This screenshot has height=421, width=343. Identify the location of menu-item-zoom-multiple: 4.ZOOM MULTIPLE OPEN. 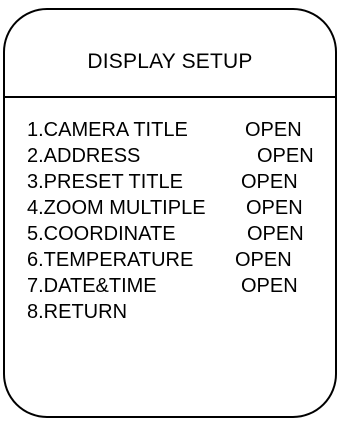
(172, 208).